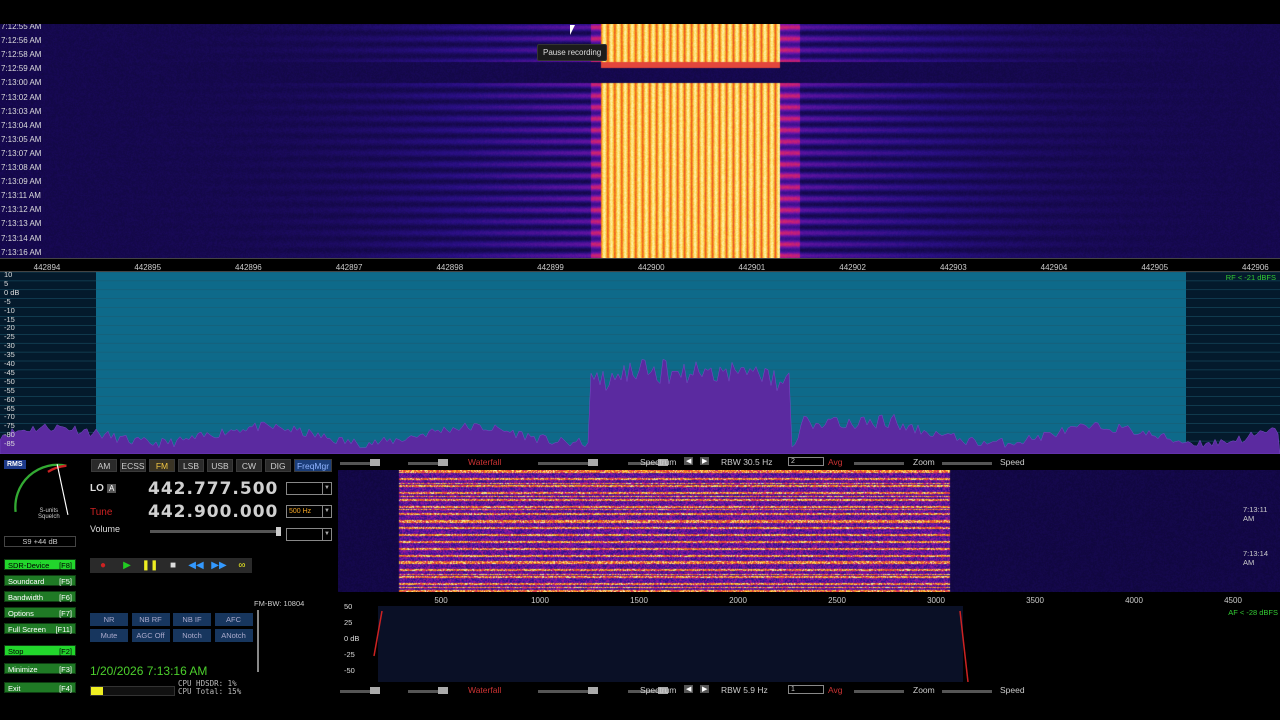 The image size is (1280, 720). What do you see at coordinates (65, 565) in the screenshot?
I see `side-button-key: [F8]` at bounding box center [65, 565].